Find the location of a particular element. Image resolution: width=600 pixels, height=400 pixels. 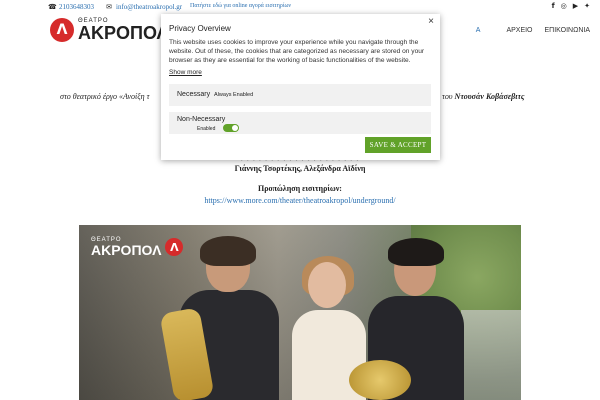

main-nav: Α ΑΡΧΕΙΟ ΕΠΙΚΟΙΝΩΝΙΑ is located at coordinates (533, 30).